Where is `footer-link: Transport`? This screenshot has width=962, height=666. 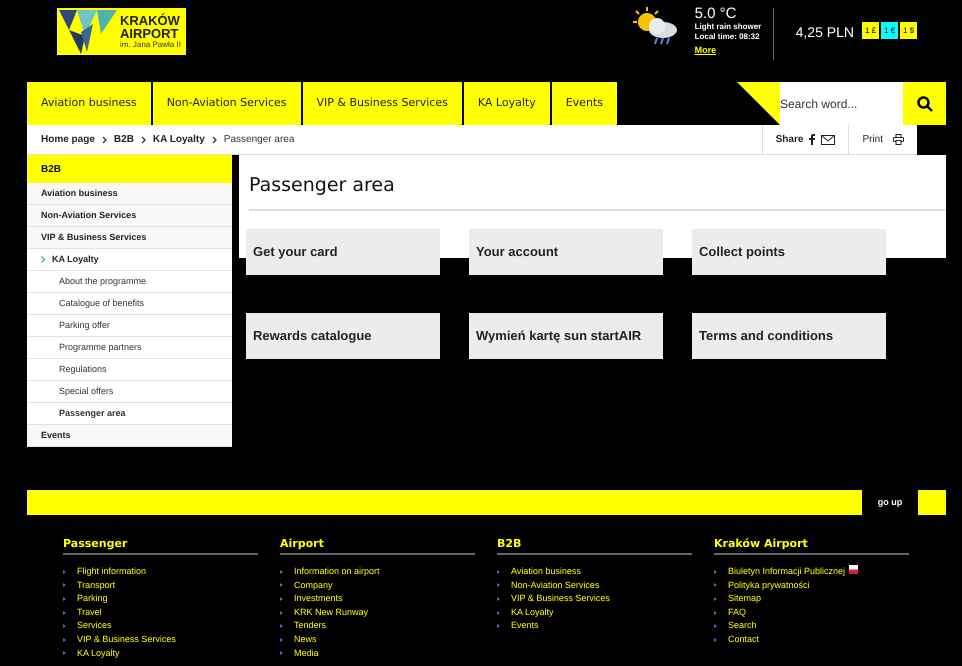
footer-link: Transport is located at coordinates (96, 585).